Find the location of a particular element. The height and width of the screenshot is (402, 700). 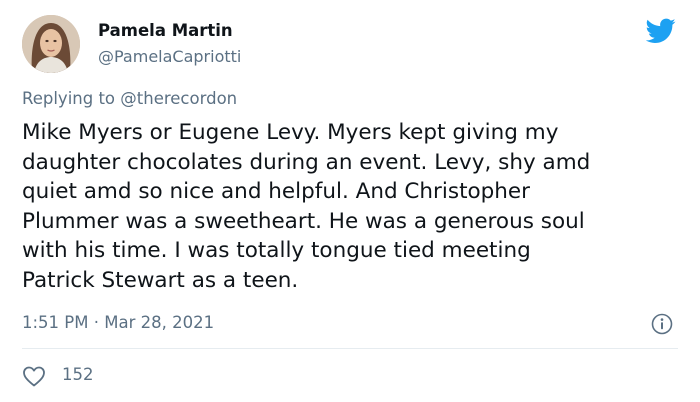

replying-to-label: Replying to is located at coordinates (71, 98).